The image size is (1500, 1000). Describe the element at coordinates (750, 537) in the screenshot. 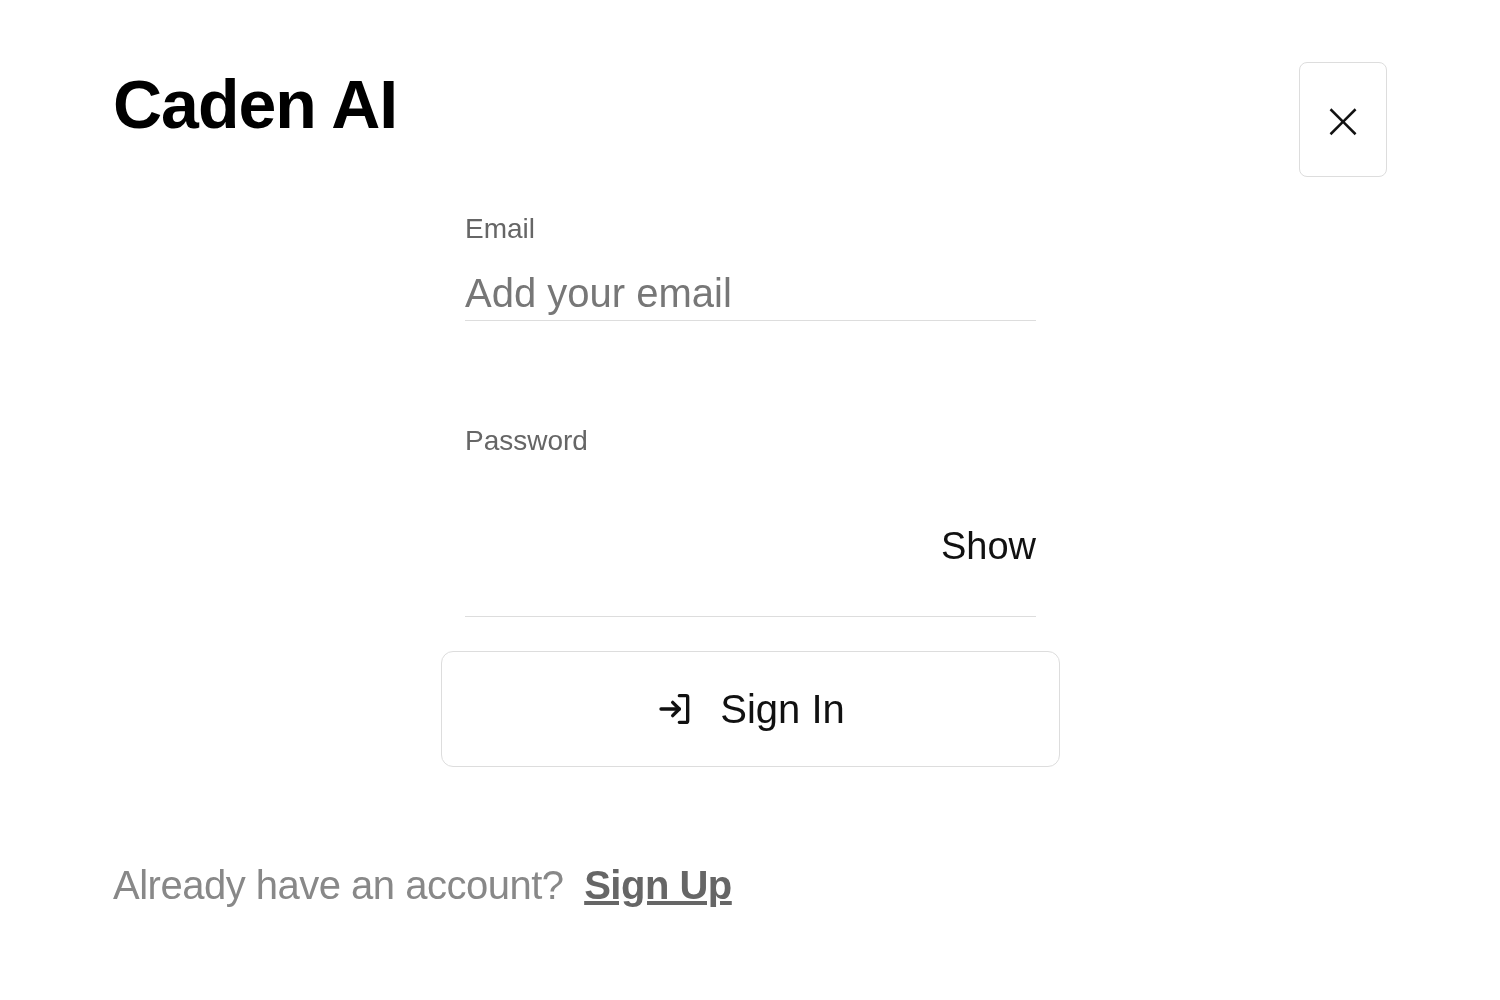

I see `password-field: Show` at that location.